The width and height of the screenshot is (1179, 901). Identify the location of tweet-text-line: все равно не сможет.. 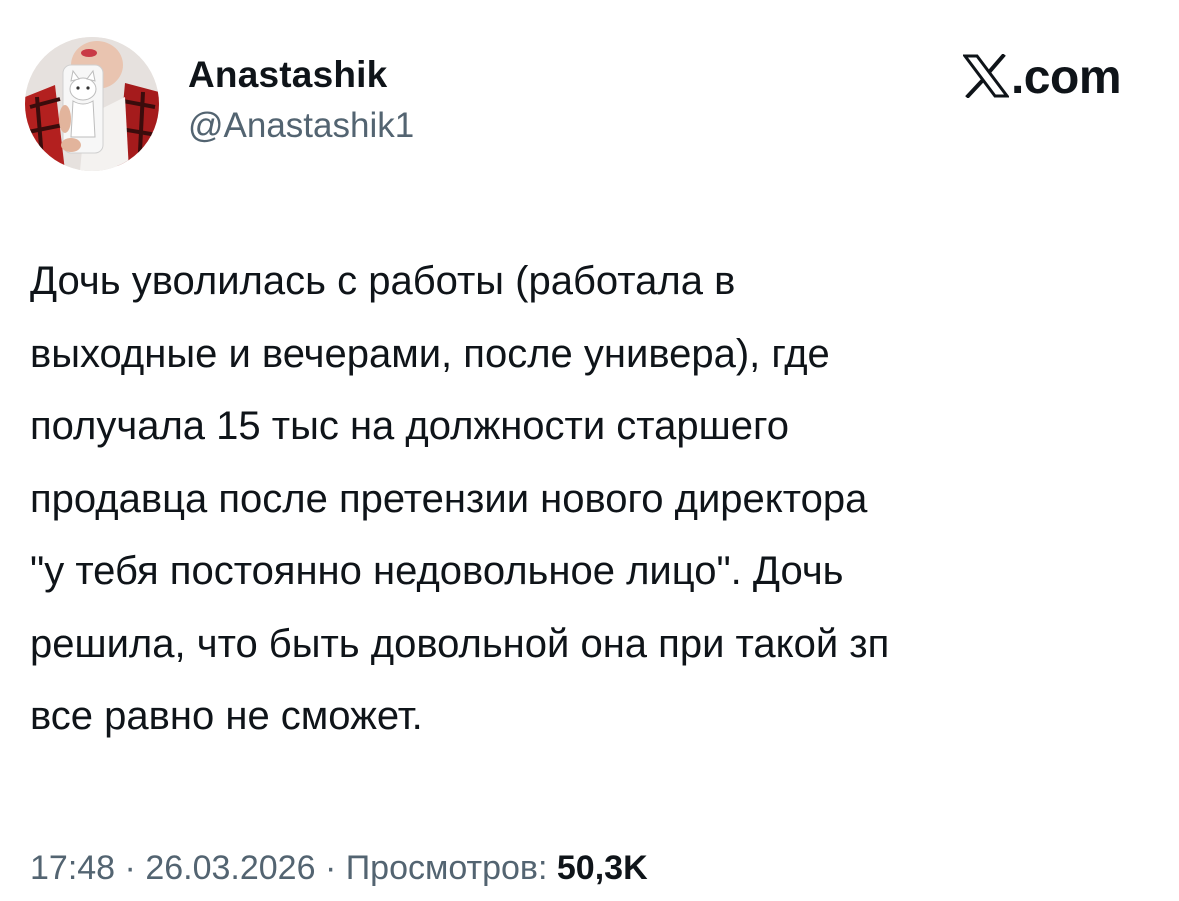
(226, 716).